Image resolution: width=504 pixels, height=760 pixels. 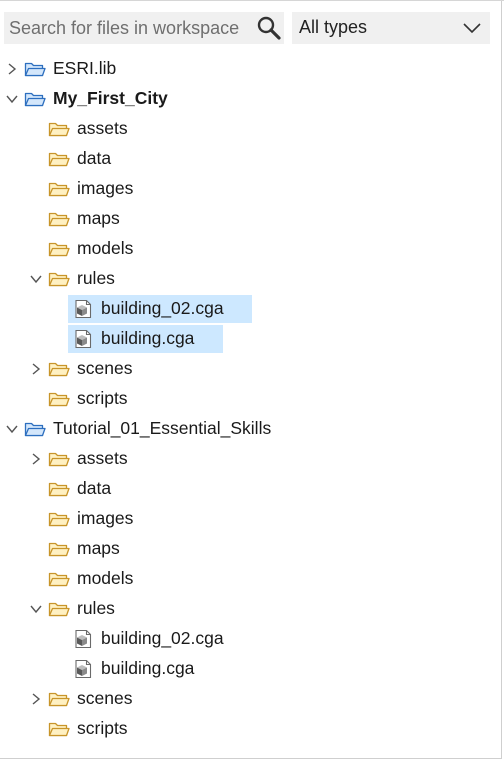 What do you see at coordinates (250, 69) in the screenshot?
I see `tree-item-esri-lib: ESRI.lib` at bounding box center [250, 69].